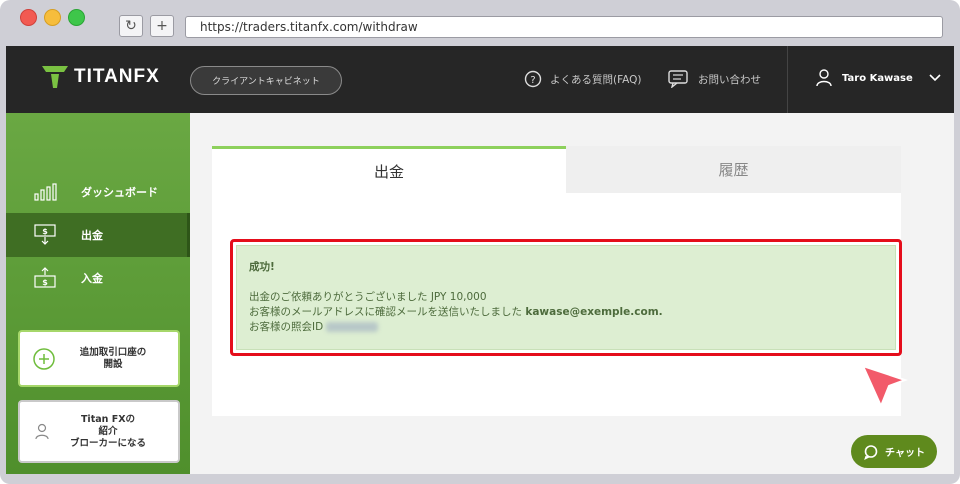 The width and height of the screenshot is (960, 484). I want to click on maximize-window-button, so click(76, 17).